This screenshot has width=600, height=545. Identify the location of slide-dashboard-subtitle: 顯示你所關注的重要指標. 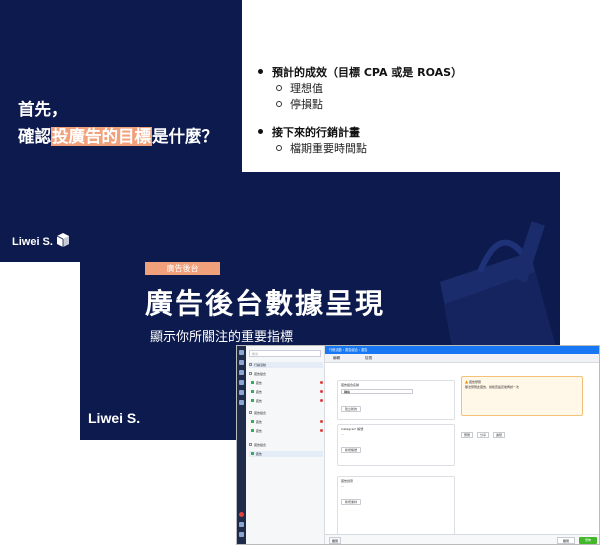
(222, 337).